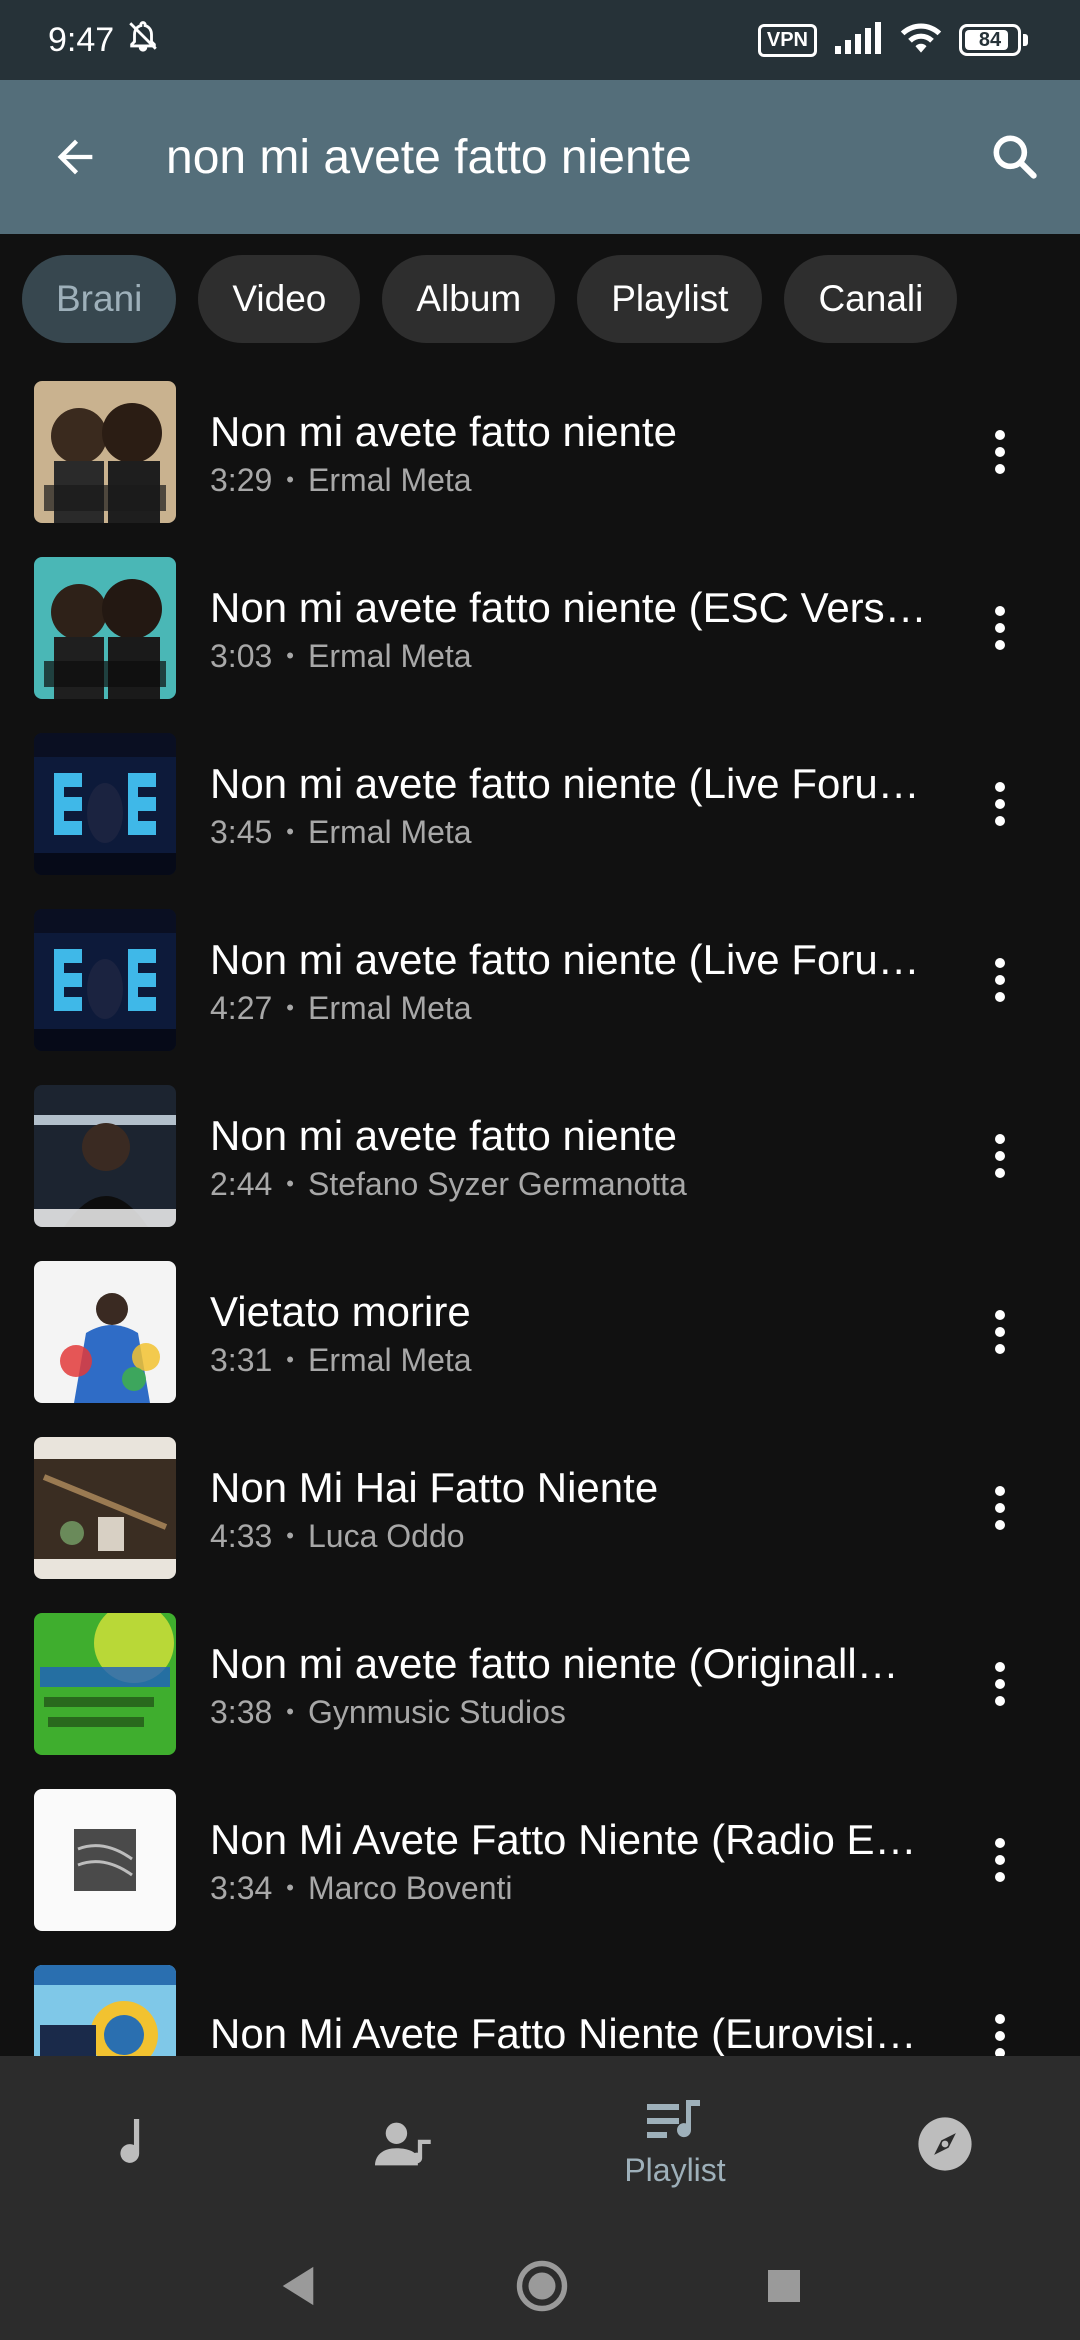 The width and height of the screenshot is (1080, 2340). I want to click on bottom-navigation: Playlist, so click(540, 2144).